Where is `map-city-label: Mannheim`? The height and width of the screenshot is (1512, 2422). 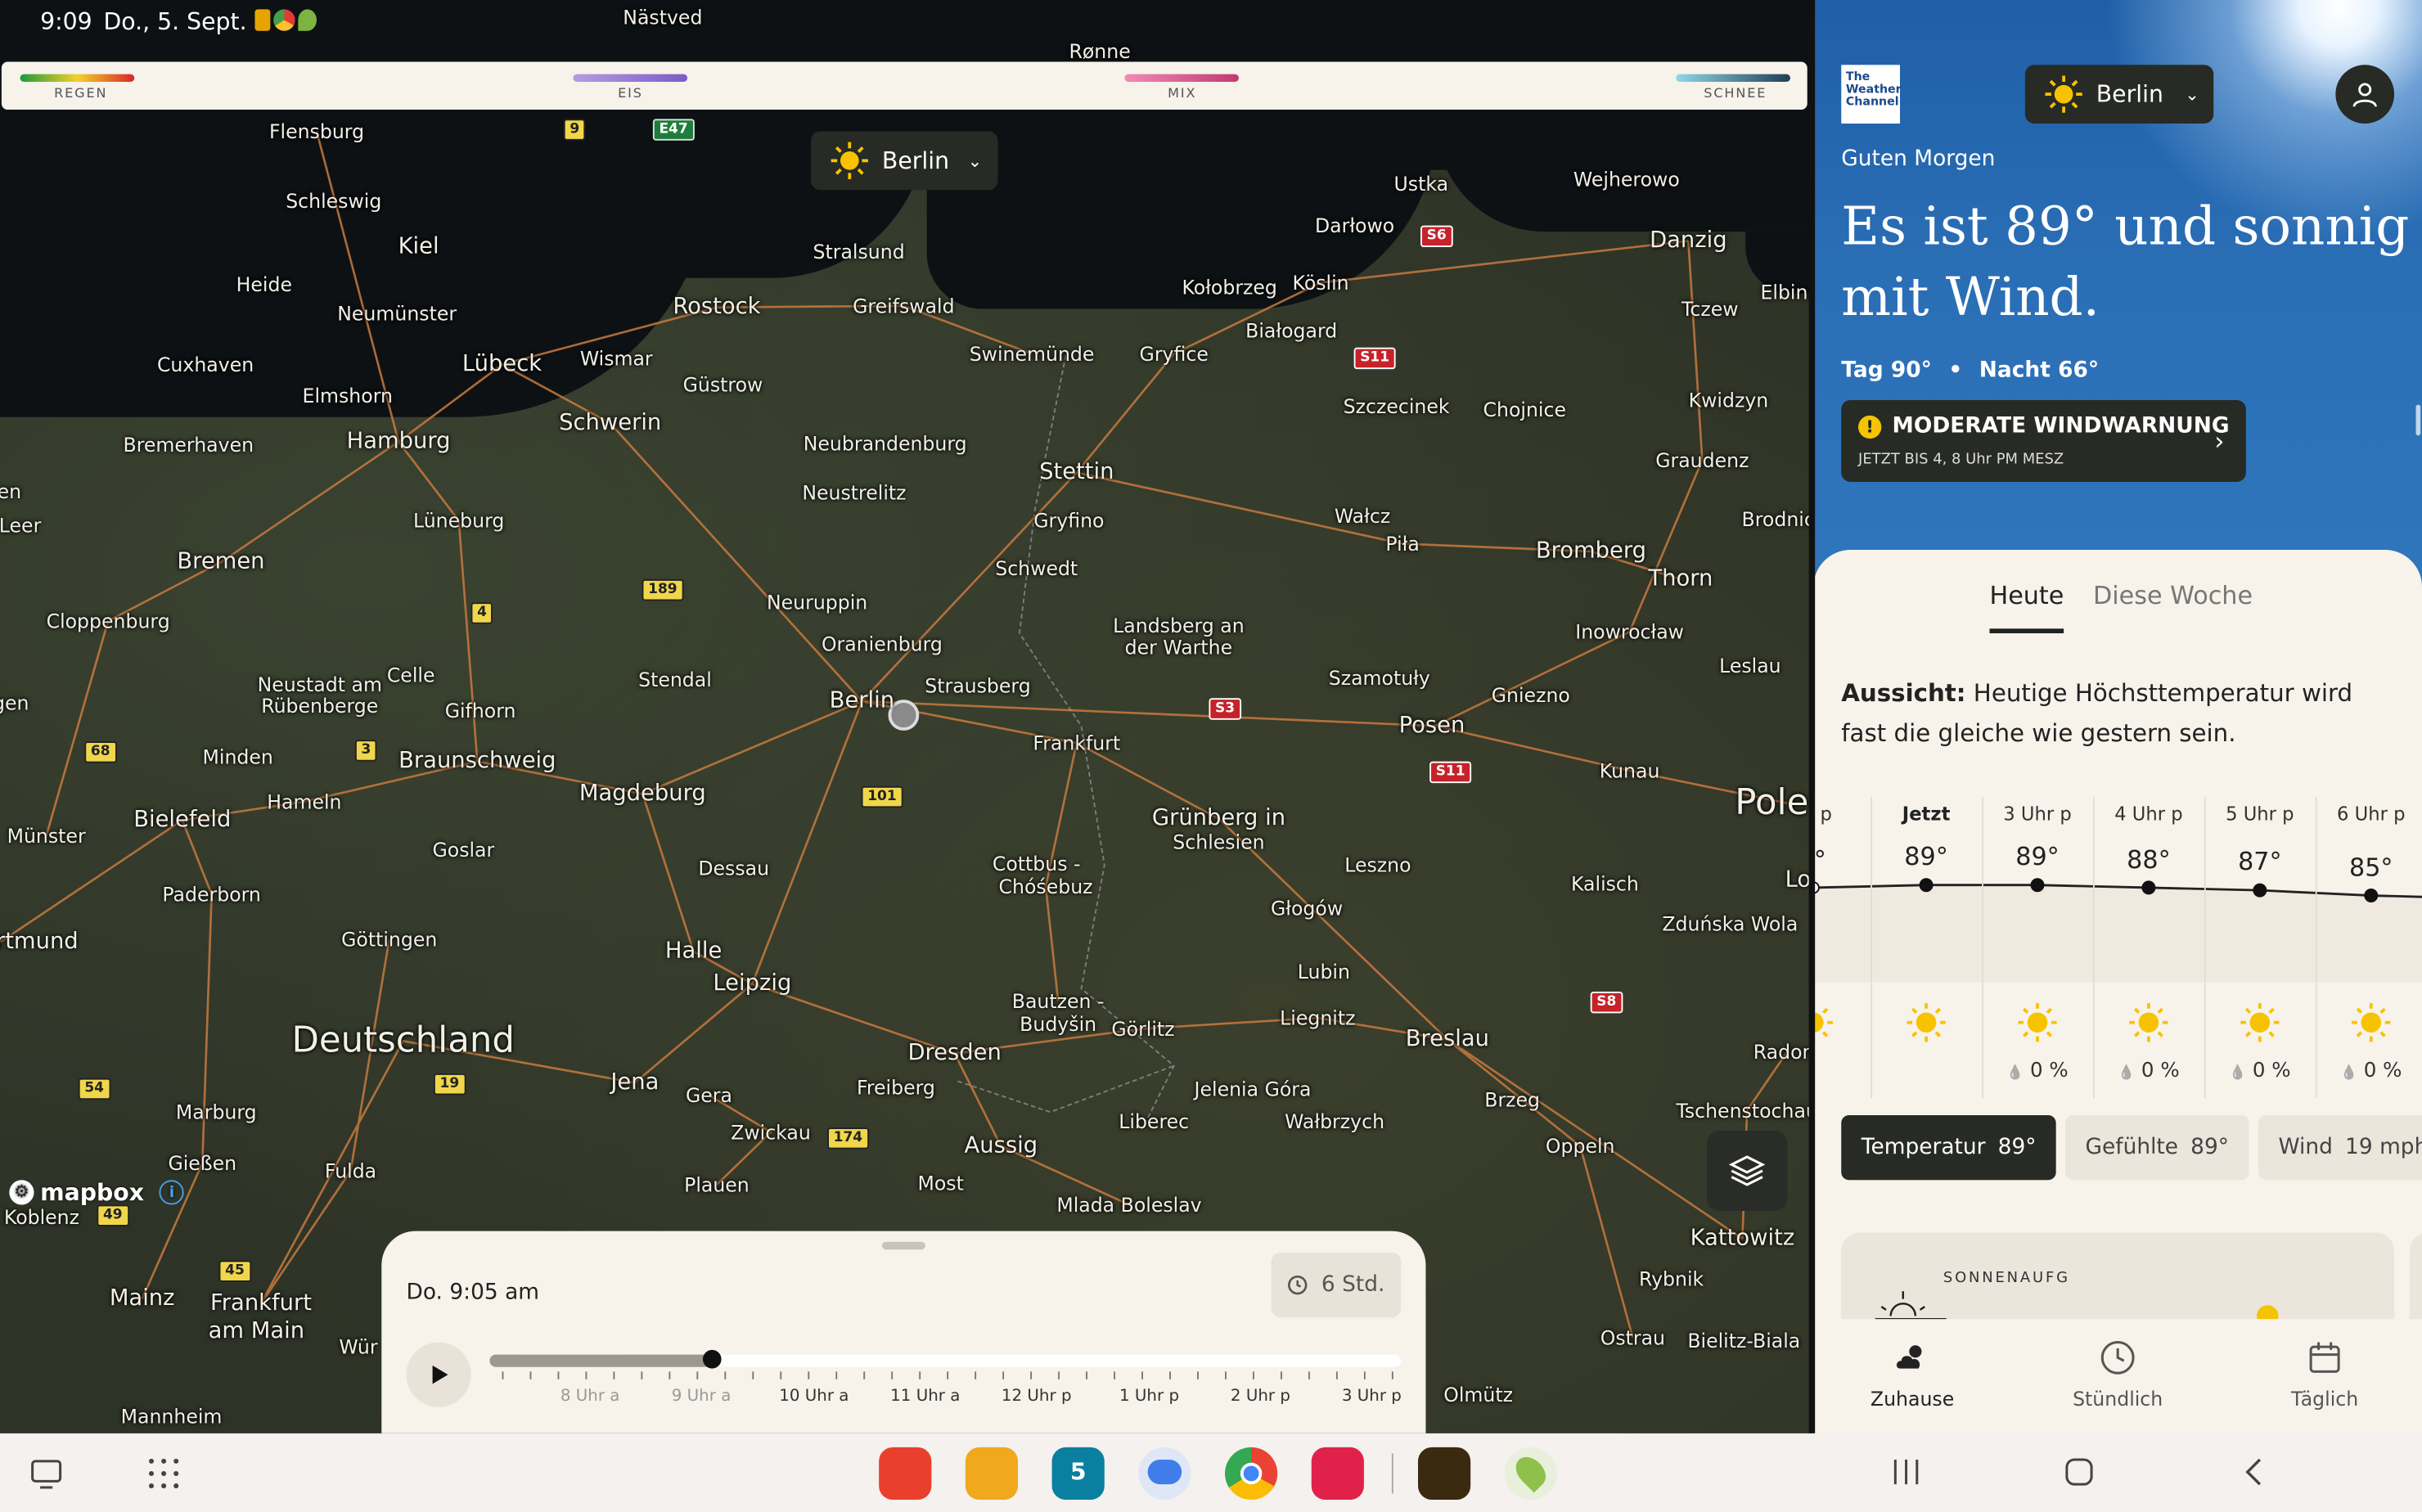 map-city-label: Mannheim is located at coordinates (171, 1417).